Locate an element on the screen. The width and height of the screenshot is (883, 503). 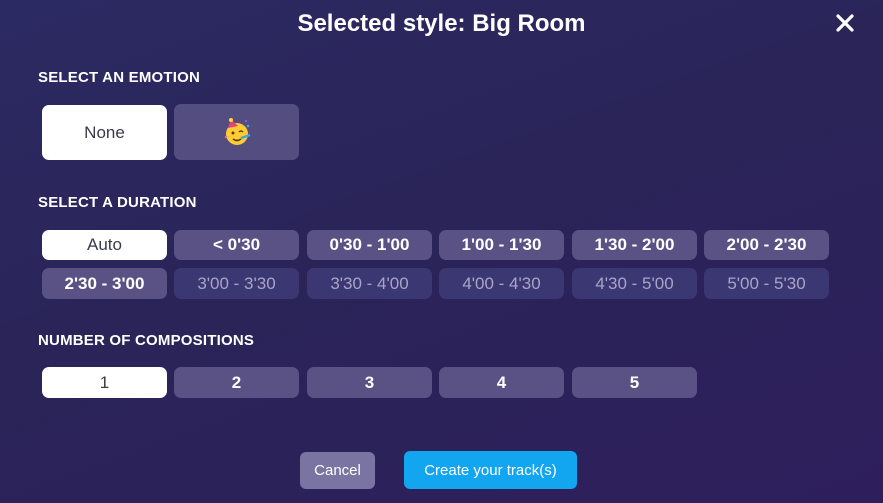
duration-section-label: SELECT A DURATION is located at coordinates (117, 202).